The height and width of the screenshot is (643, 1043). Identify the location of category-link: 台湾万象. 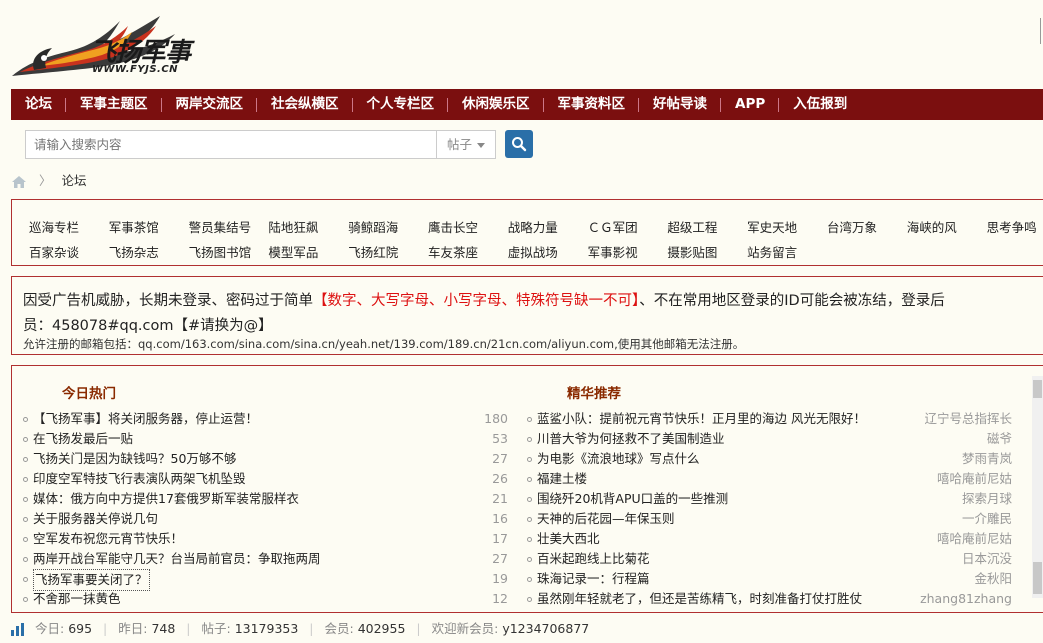
(867, 226).